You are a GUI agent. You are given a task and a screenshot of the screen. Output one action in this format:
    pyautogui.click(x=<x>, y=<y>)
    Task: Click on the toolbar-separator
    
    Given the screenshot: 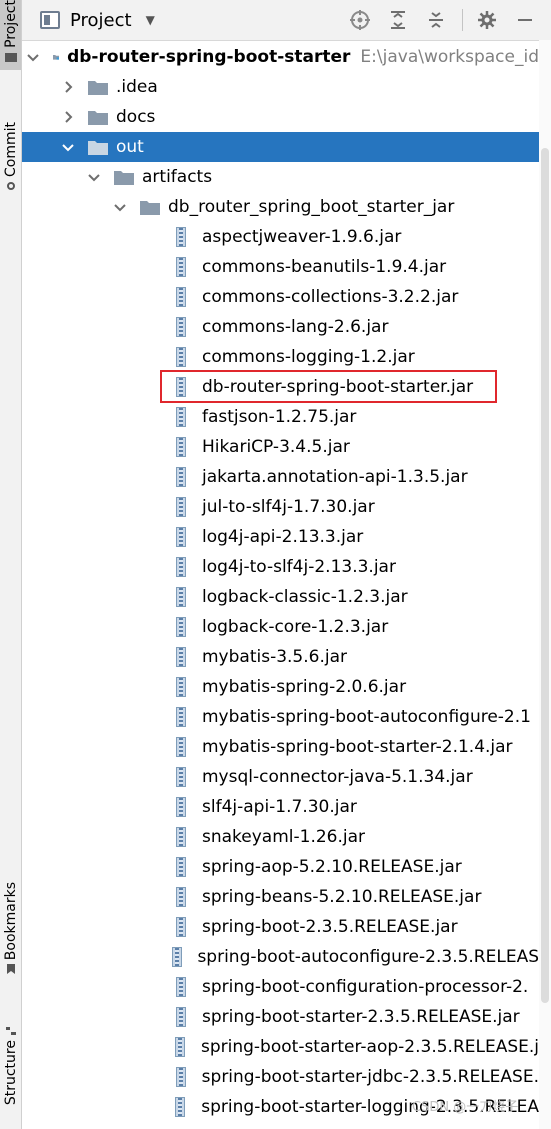 What is the action you would take?
    pyautogui.click(x=462, y=20)
    